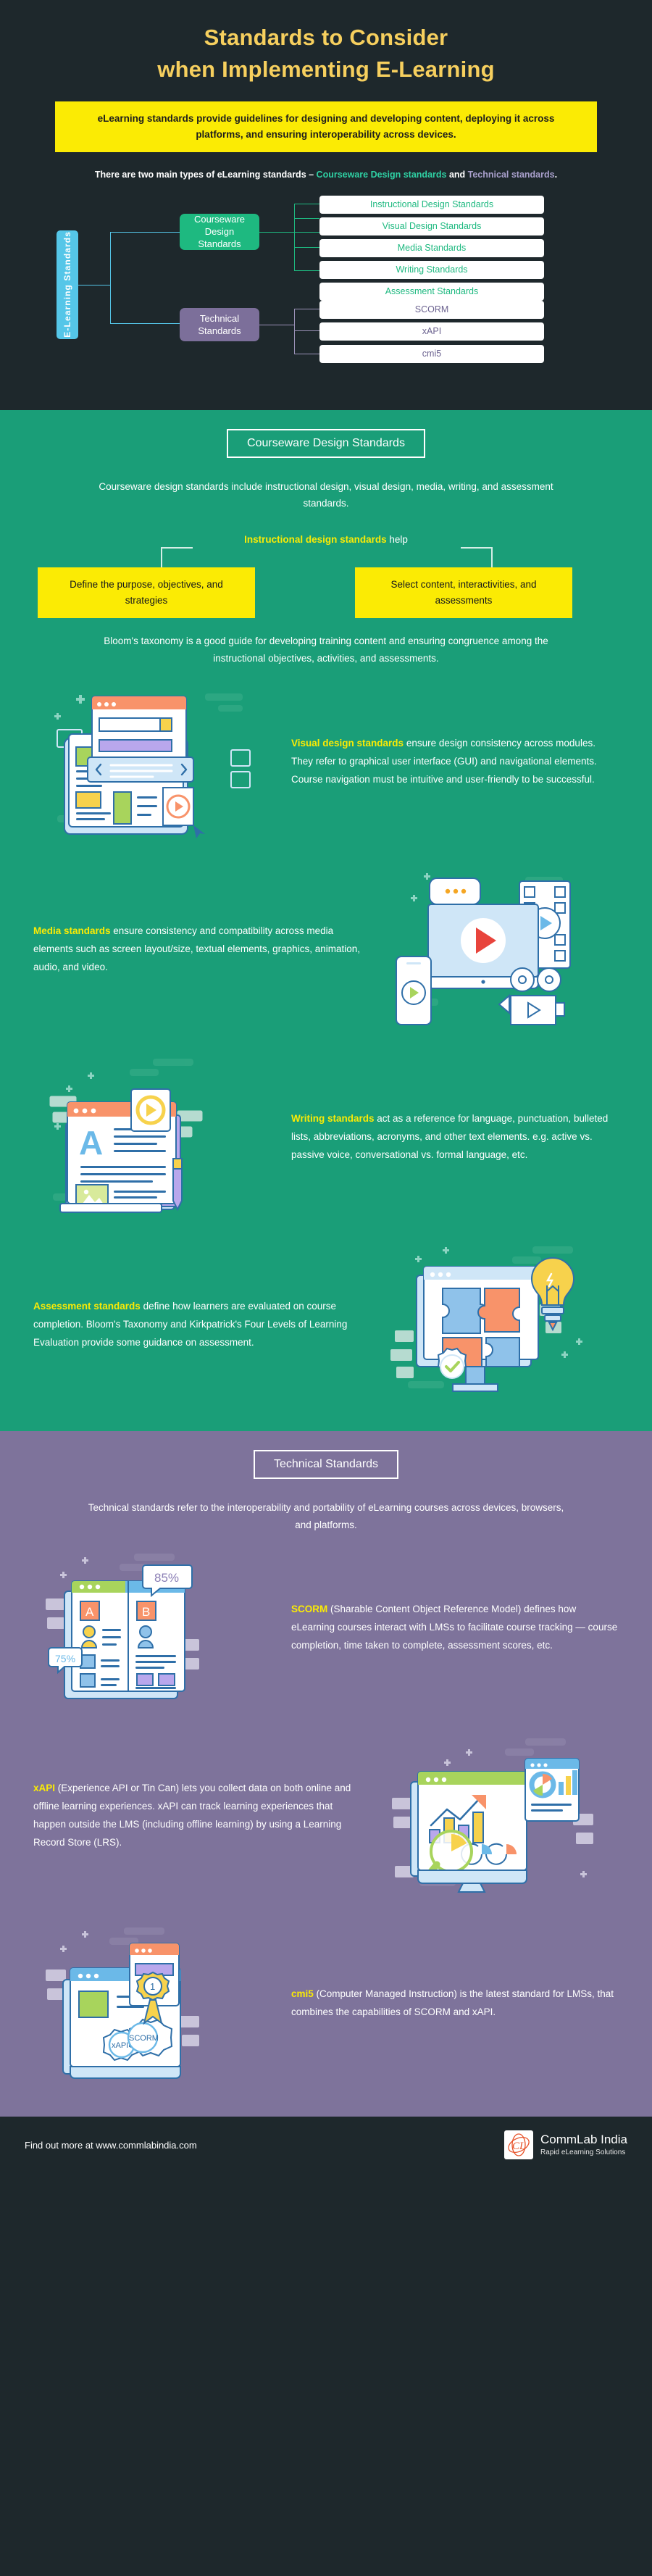 This screenshot has width=652, height=2576. Describe the element at coordinates (144, 2038) in the screenshot. I see `gear-scorm-label: SCORM` at that location.